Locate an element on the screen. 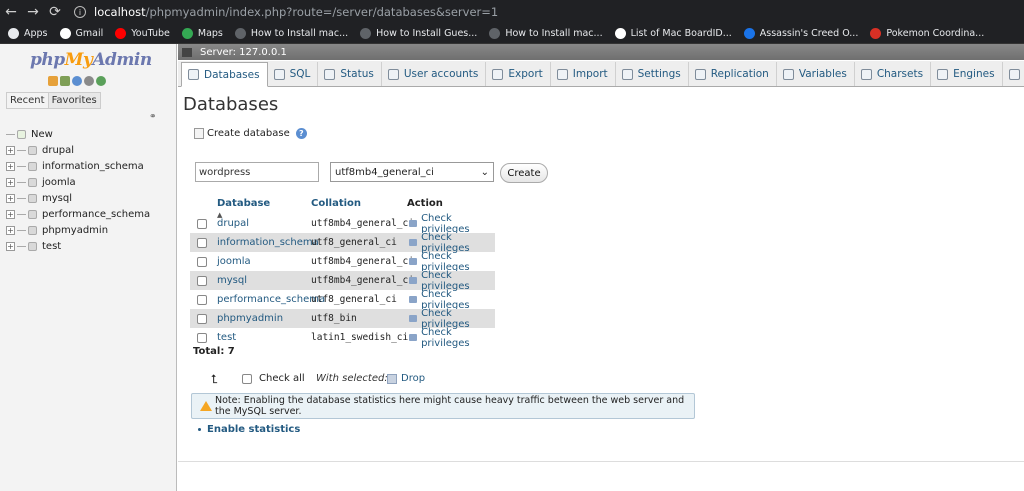  tree-item-database: + test is located at coordinates (88, 246).